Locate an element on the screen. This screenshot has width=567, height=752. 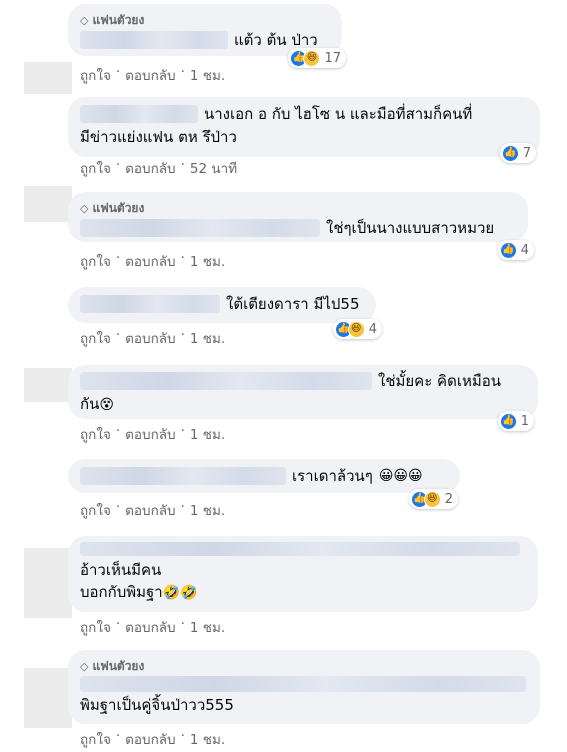
comment-bubble: ใต้เตียงดารา มีไป55 👍 😆 4 is located at coordinates (225, 313).